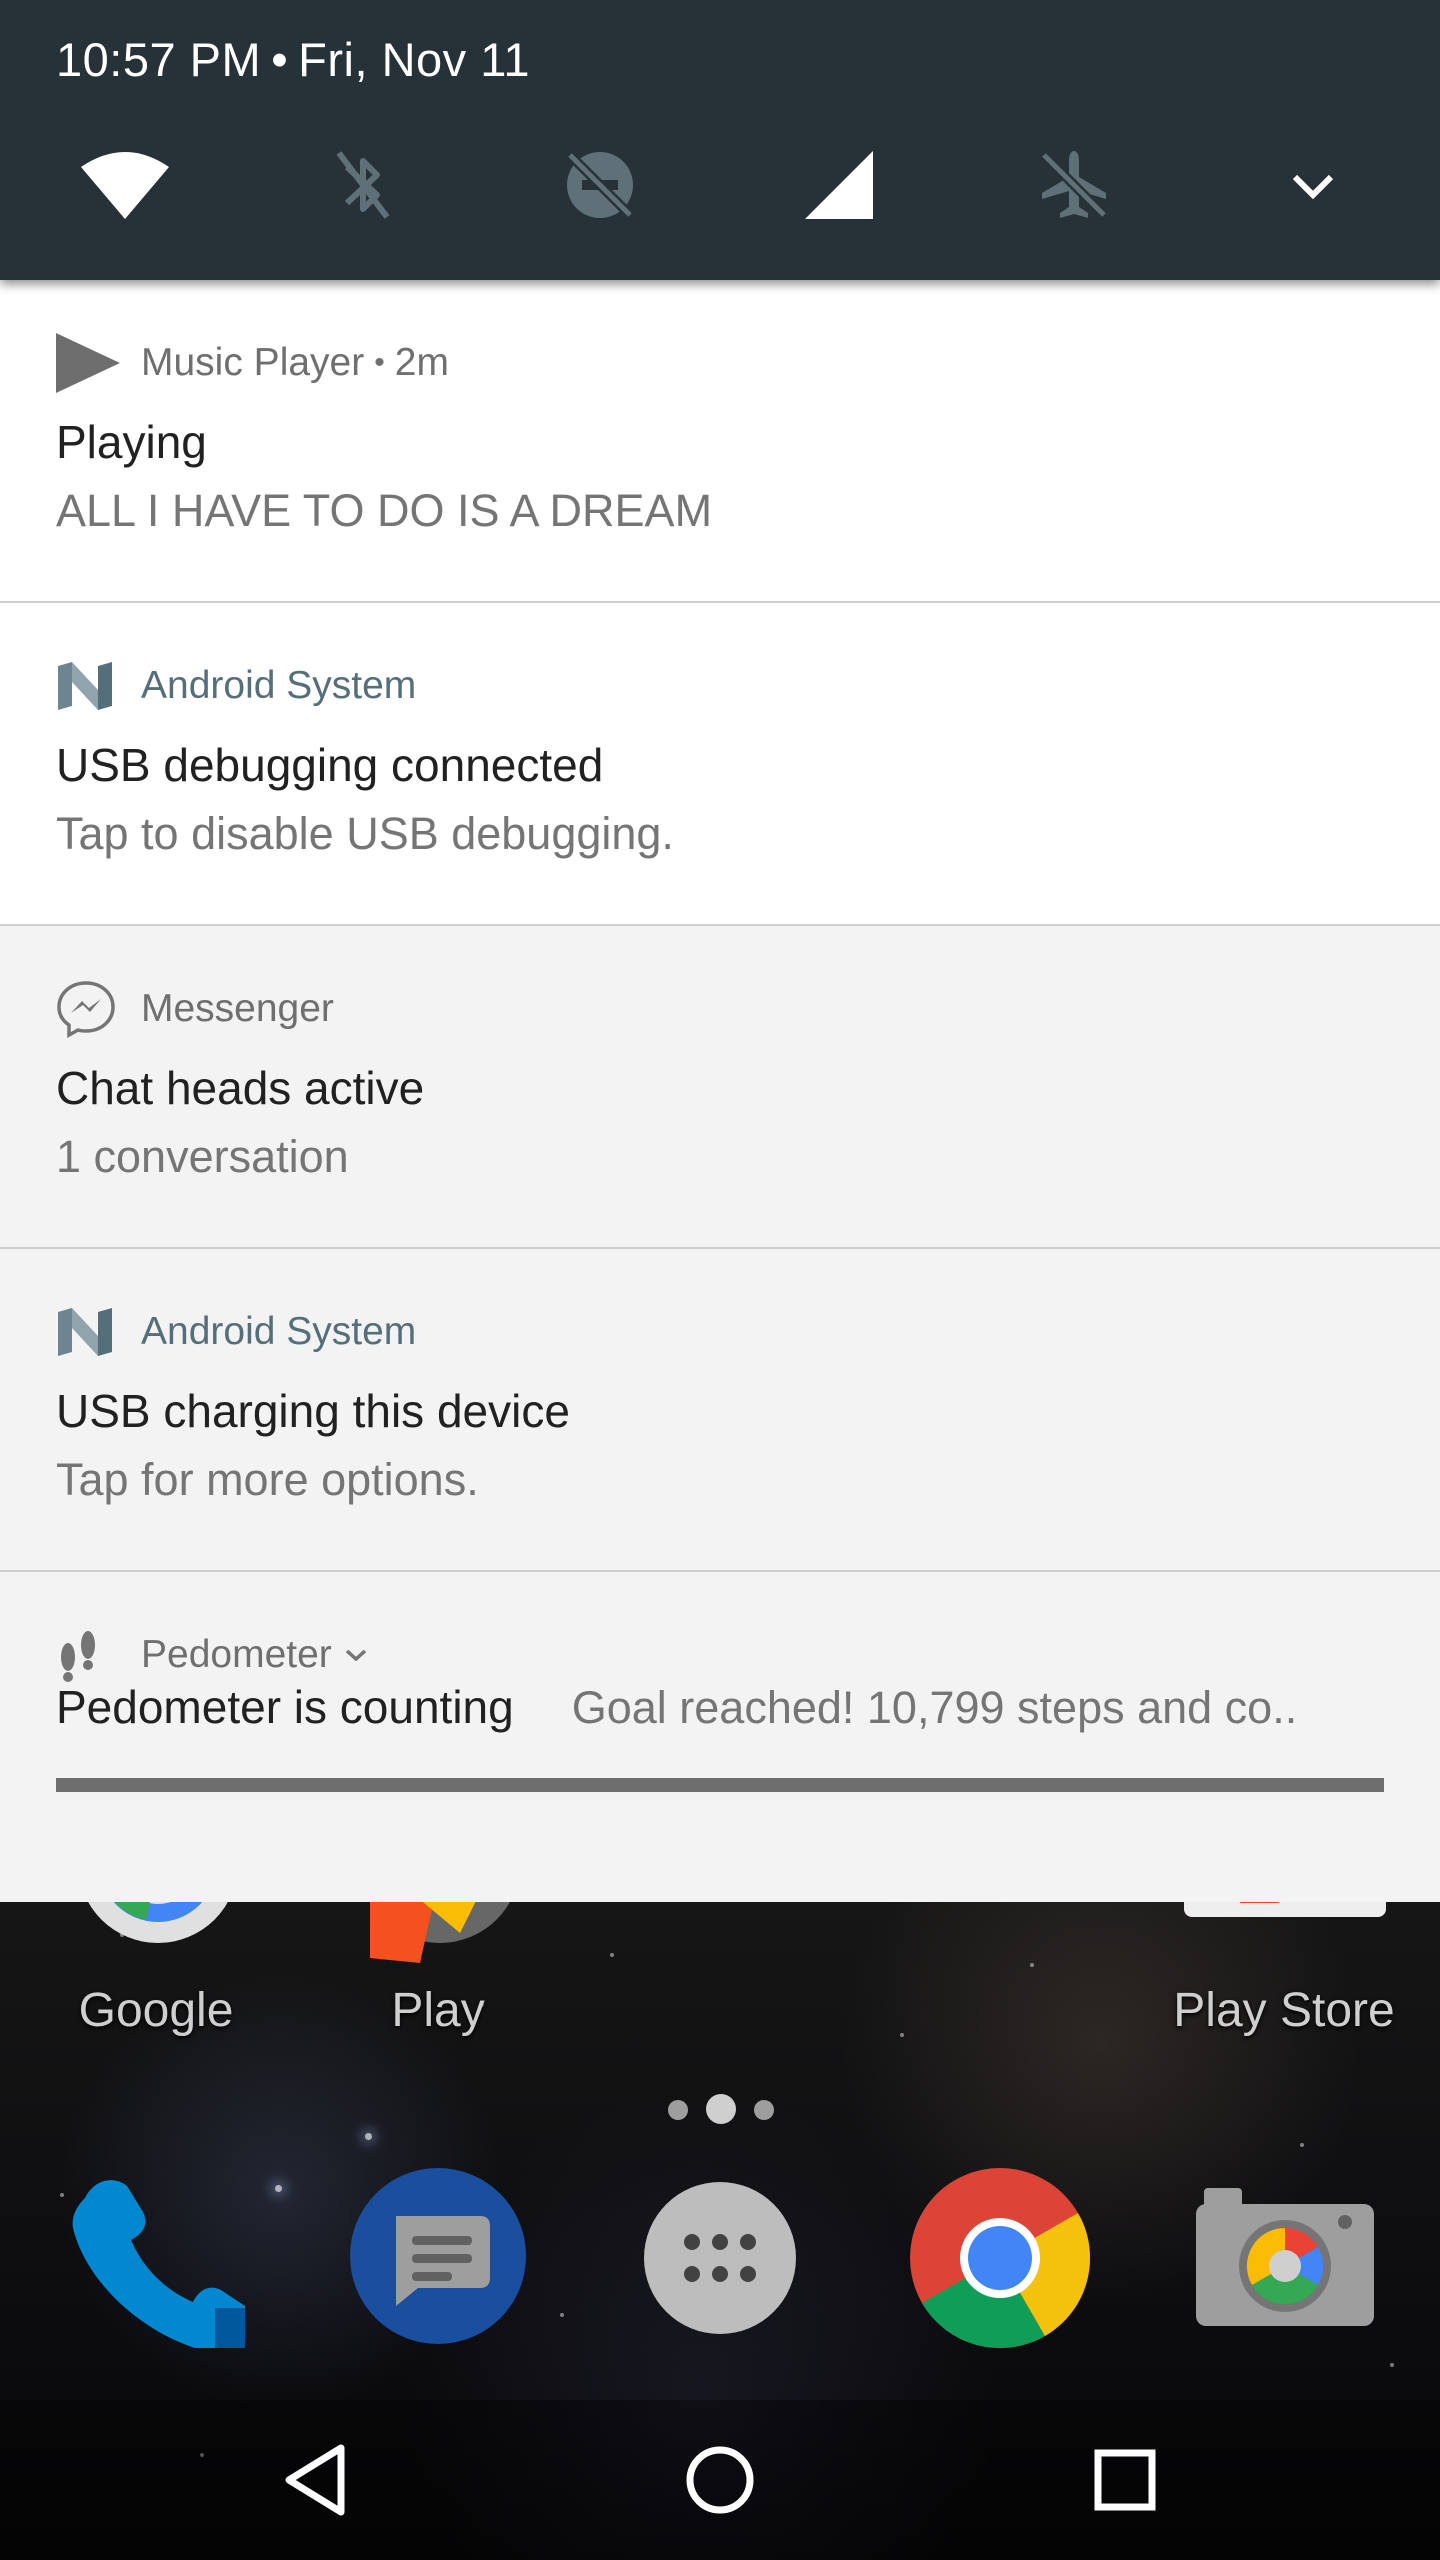 The width and height of the screenshot is (1440, 2560). I want to click on recents-icon, so click(1125, 2480).